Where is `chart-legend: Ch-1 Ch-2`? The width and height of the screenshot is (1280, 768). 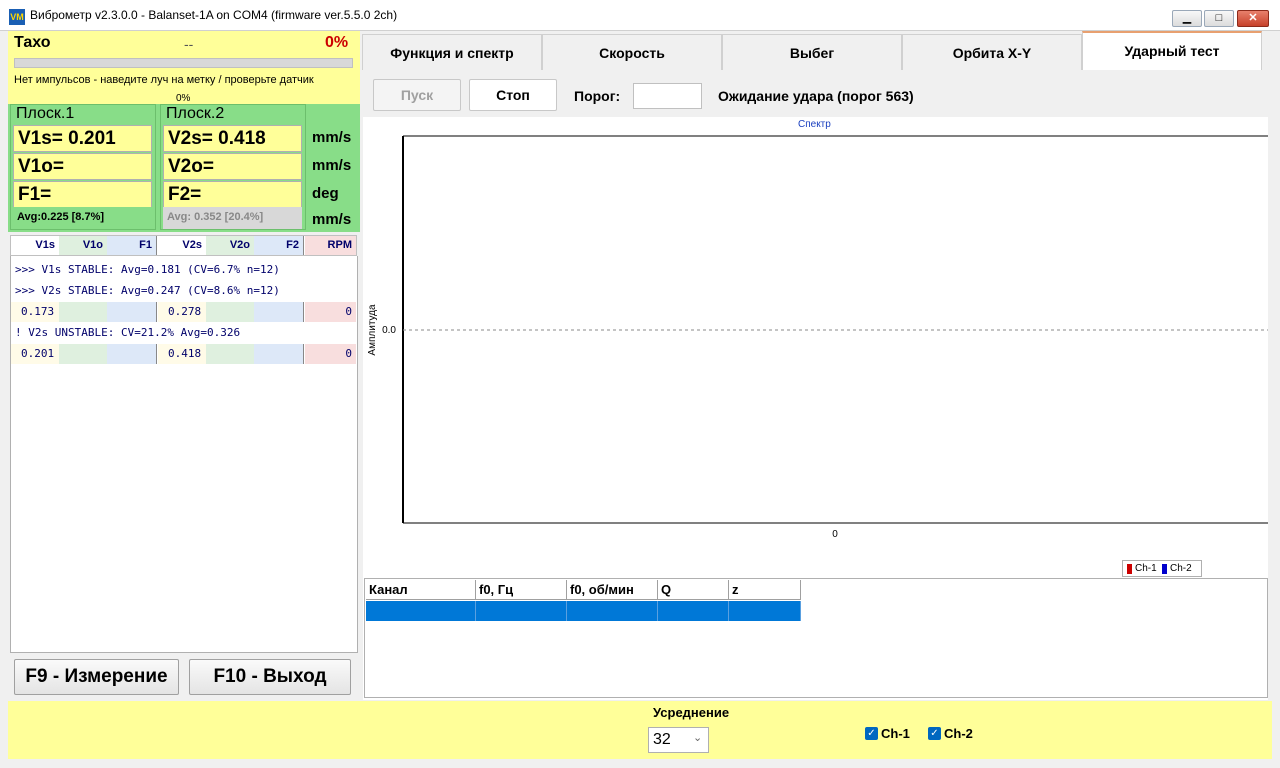
chart-legend: Ch-1 Ch-2 is located at coordinates (1162, 568).